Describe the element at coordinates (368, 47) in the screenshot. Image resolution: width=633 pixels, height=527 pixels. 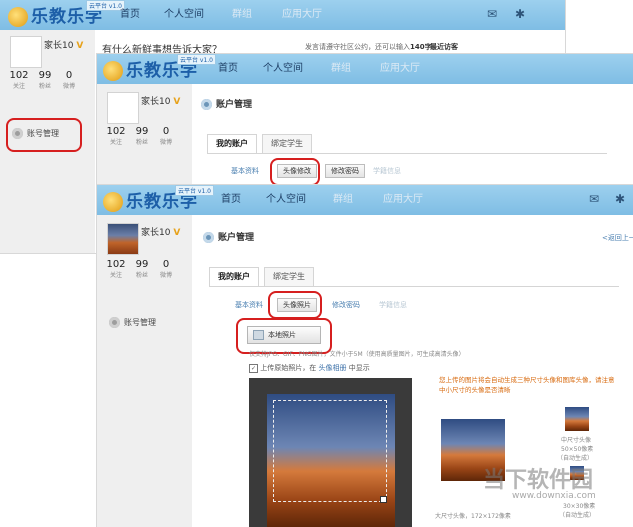
I see `post-notice: 发言请遵守社区公约，还可以输入140字` at that location.